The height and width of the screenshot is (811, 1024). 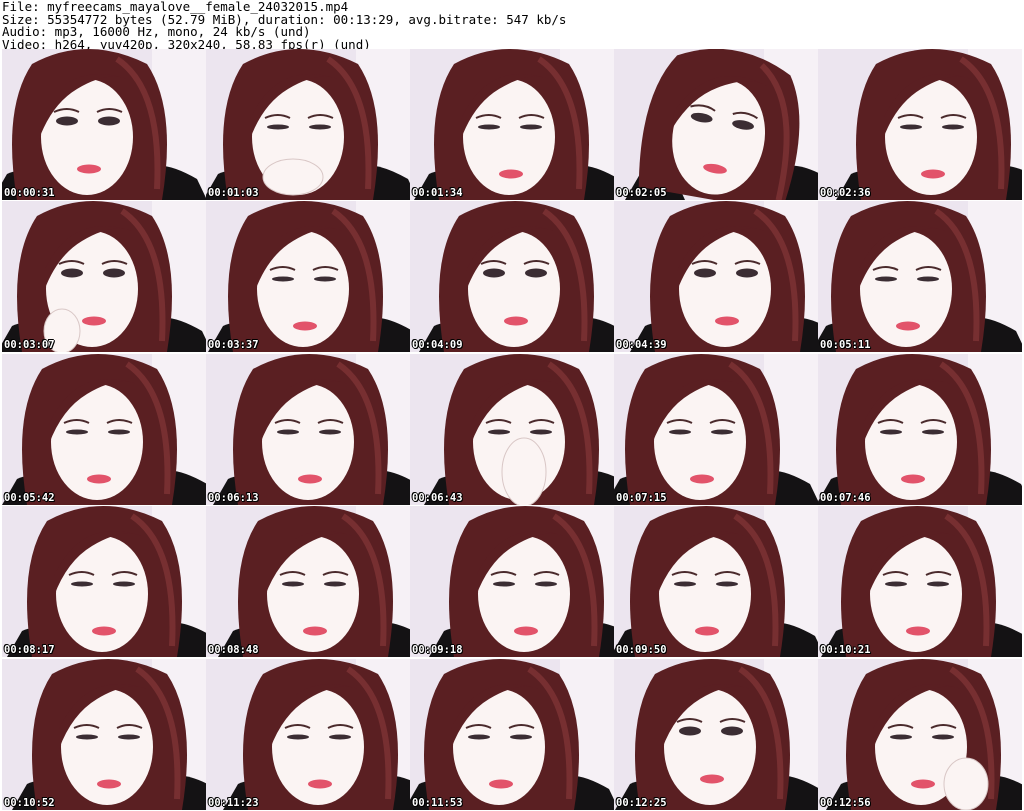 What do you see at coordinates (29, 345) in the screenshot?
I see `thumbnail-timestamp: 00:03:07` at bounding box center [29, 345].